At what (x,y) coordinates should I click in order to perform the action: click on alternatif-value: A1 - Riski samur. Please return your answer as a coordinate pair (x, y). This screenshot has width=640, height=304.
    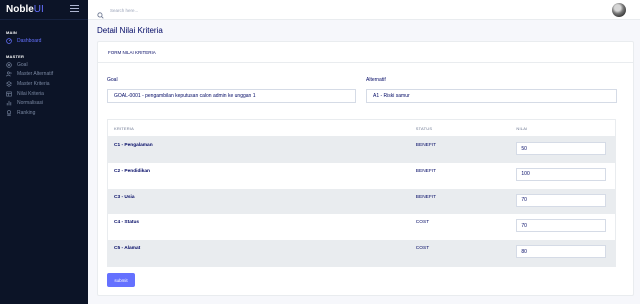
    Looking at the image, I should click on (391, 96).